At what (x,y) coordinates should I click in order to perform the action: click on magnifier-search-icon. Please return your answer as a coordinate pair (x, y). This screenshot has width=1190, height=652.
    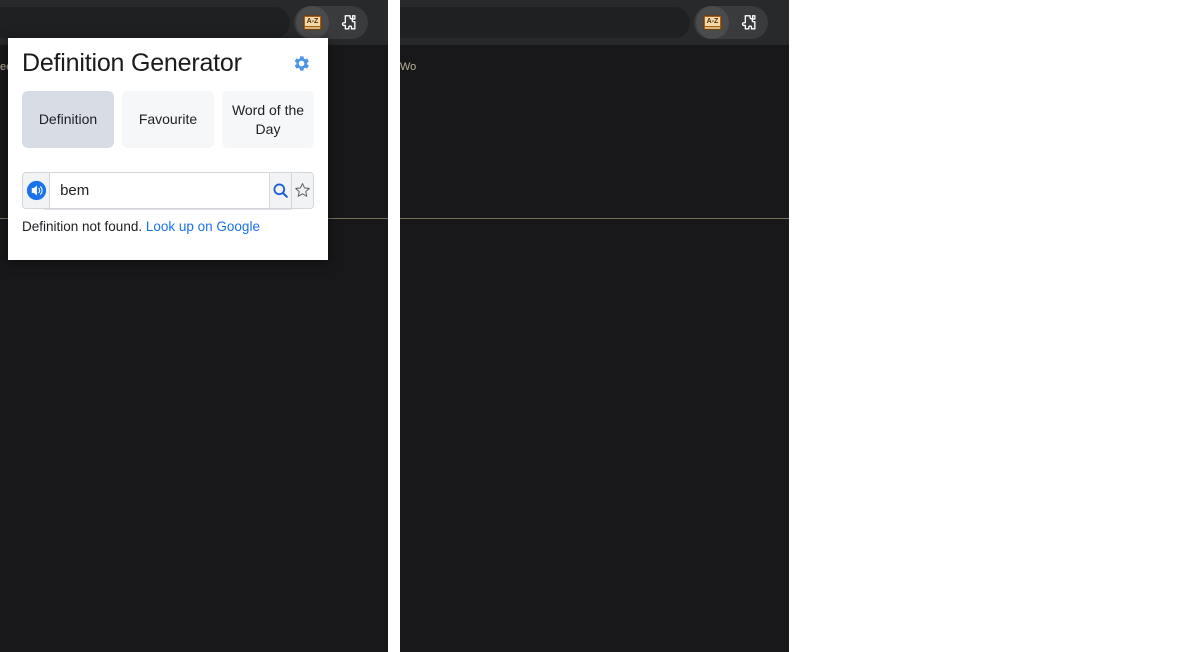
    Looking at the image, I should click on (280, 190).